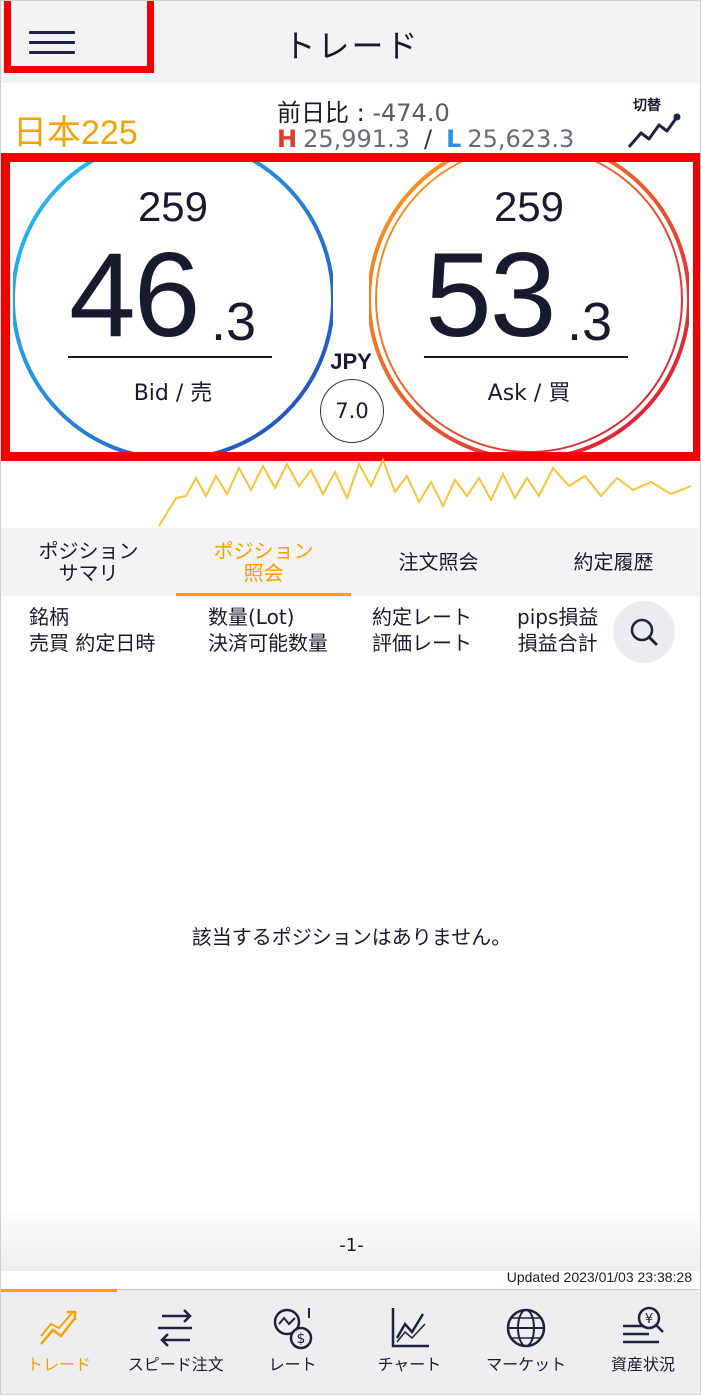 The image size is (701, 1395). I want to click on bid-label: Bid / 売, so click(173, 393).